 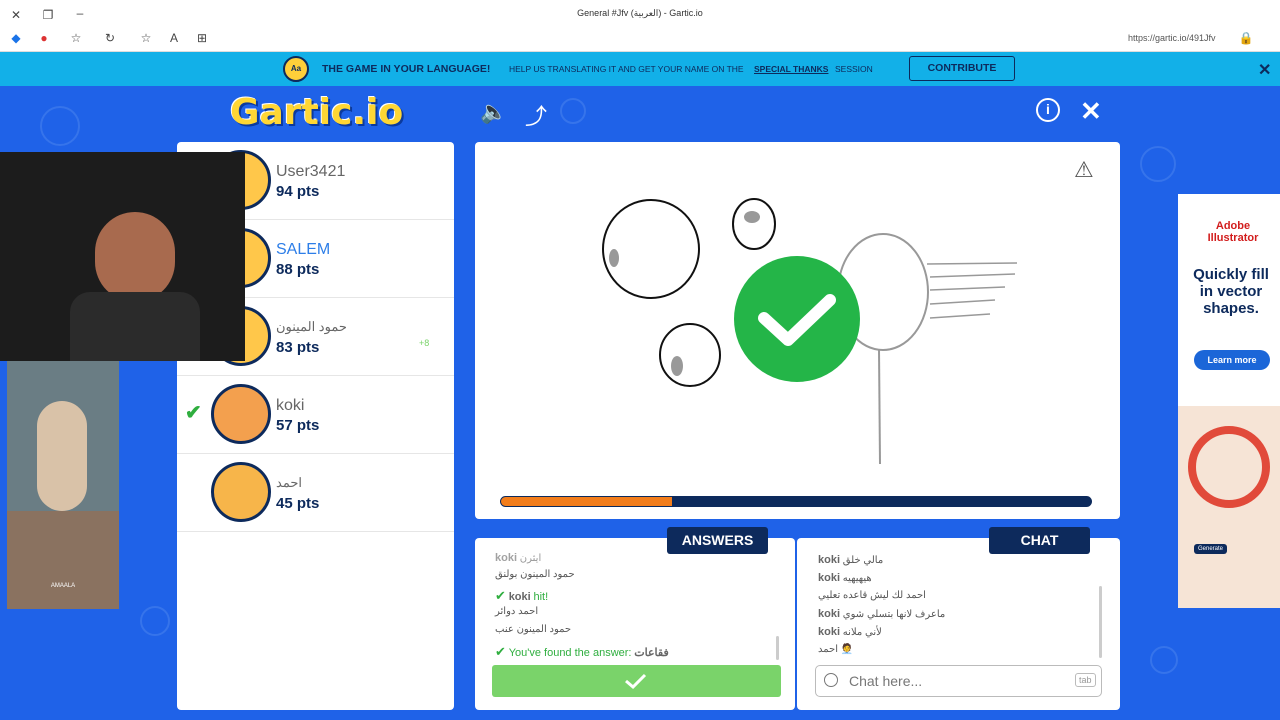 I want to click on contribute-button: CONTRIBUTE, so click(x=962, y=68).